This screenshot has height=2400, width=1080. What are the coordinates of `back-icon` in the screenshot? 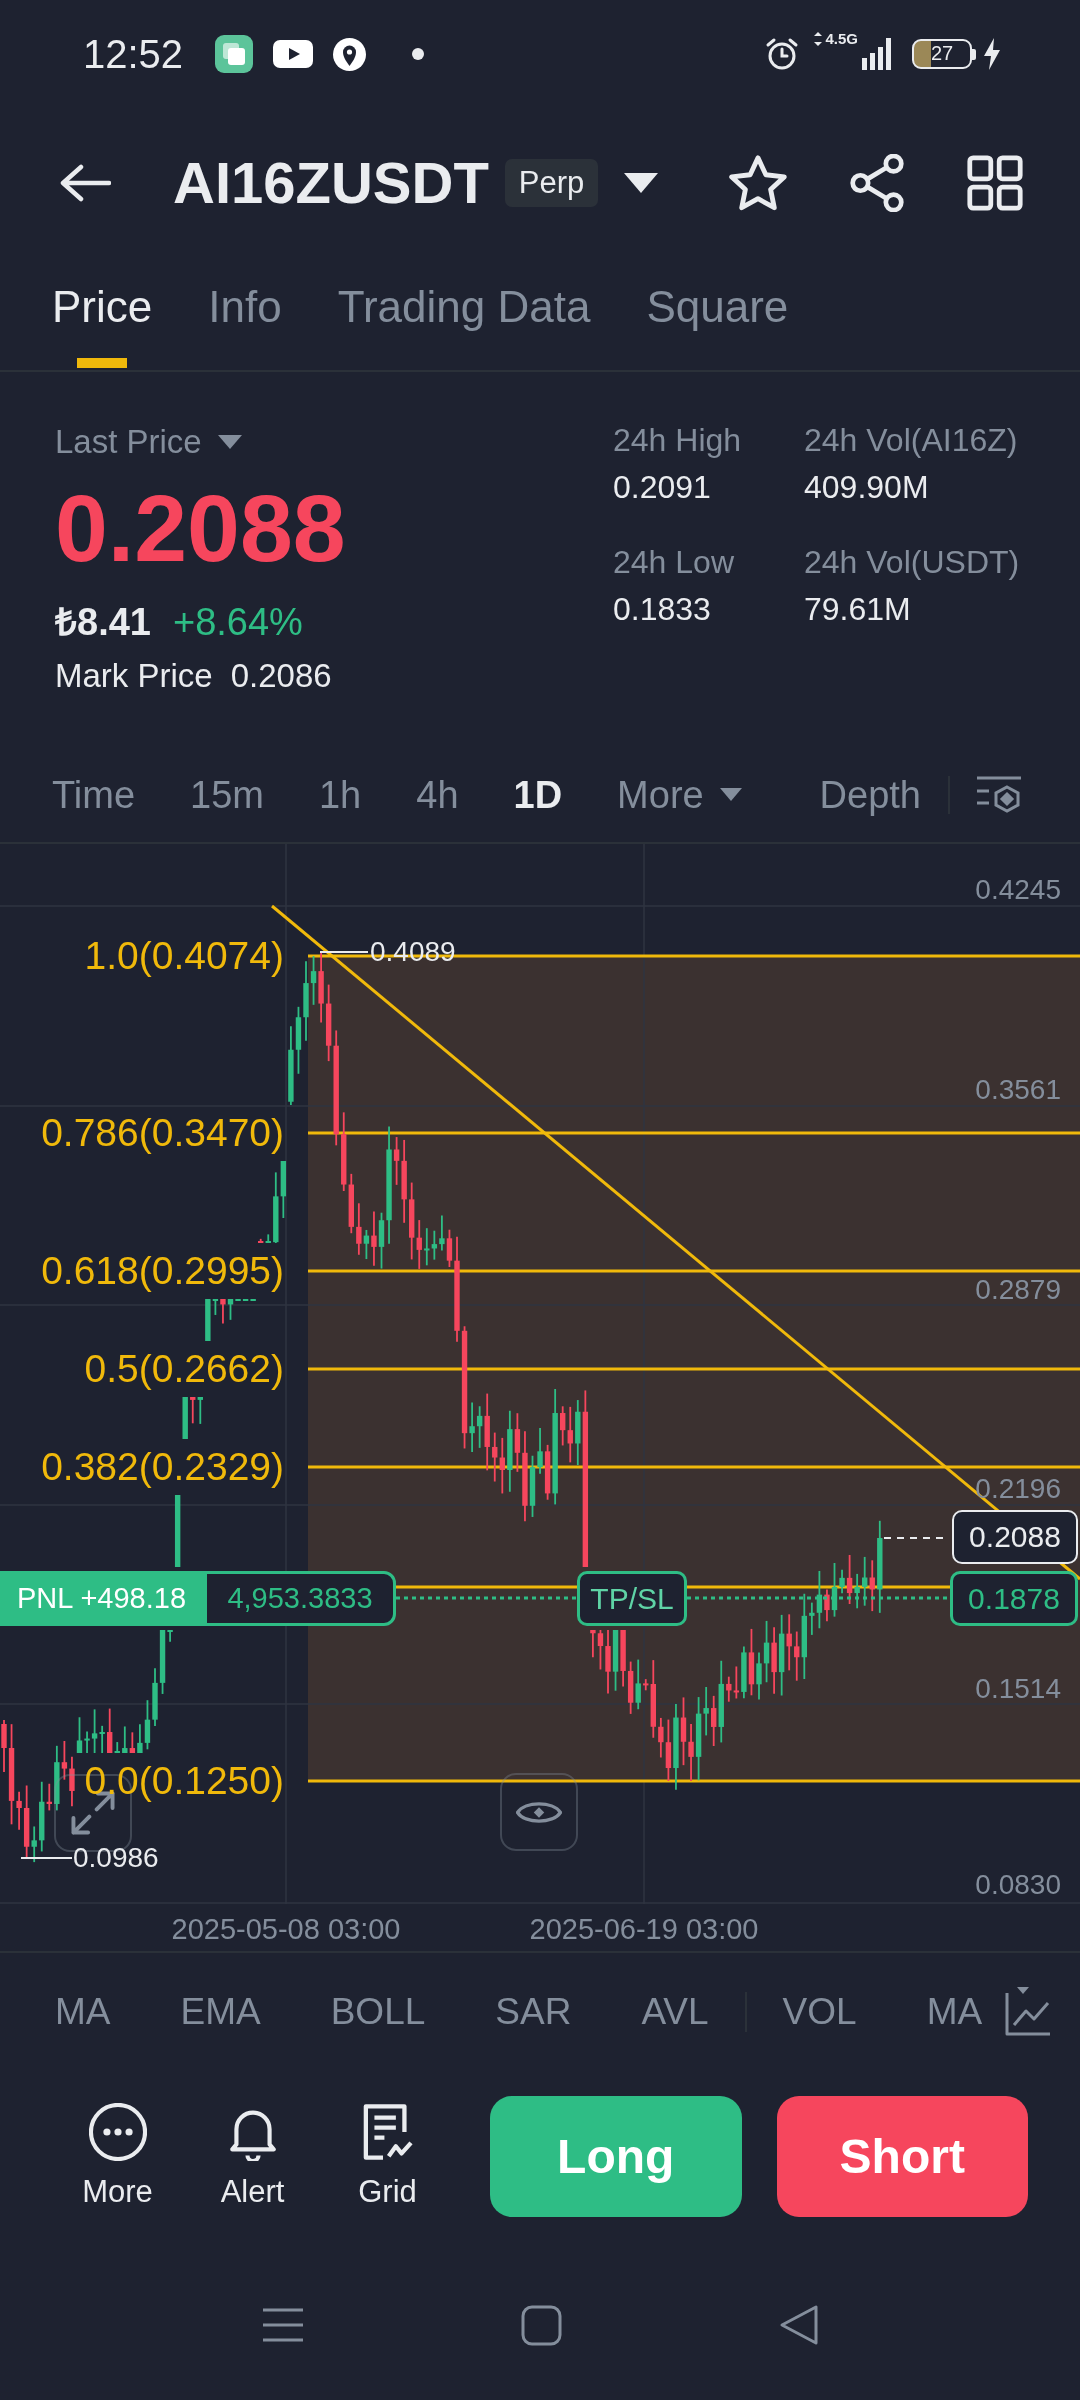 It's located at (85, 183).